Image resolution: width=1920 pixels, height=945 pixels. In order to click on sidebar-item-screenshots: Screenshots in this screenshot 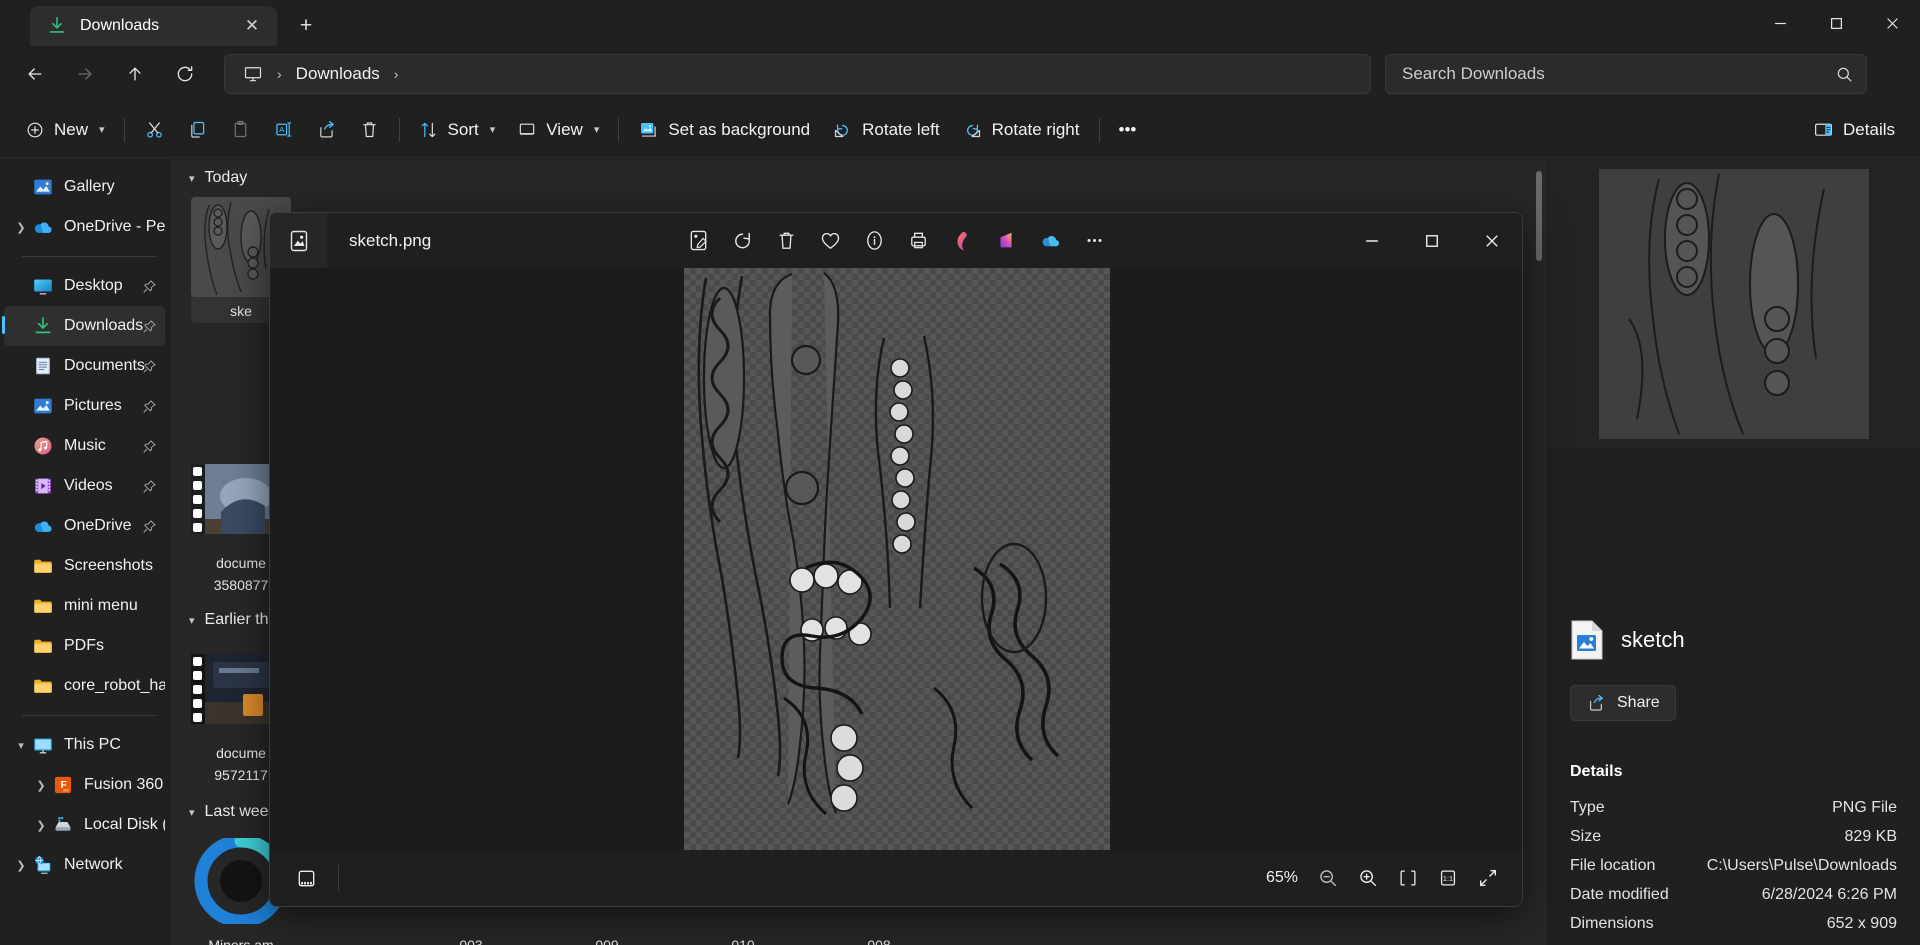, I will do `click(84, 566)`.